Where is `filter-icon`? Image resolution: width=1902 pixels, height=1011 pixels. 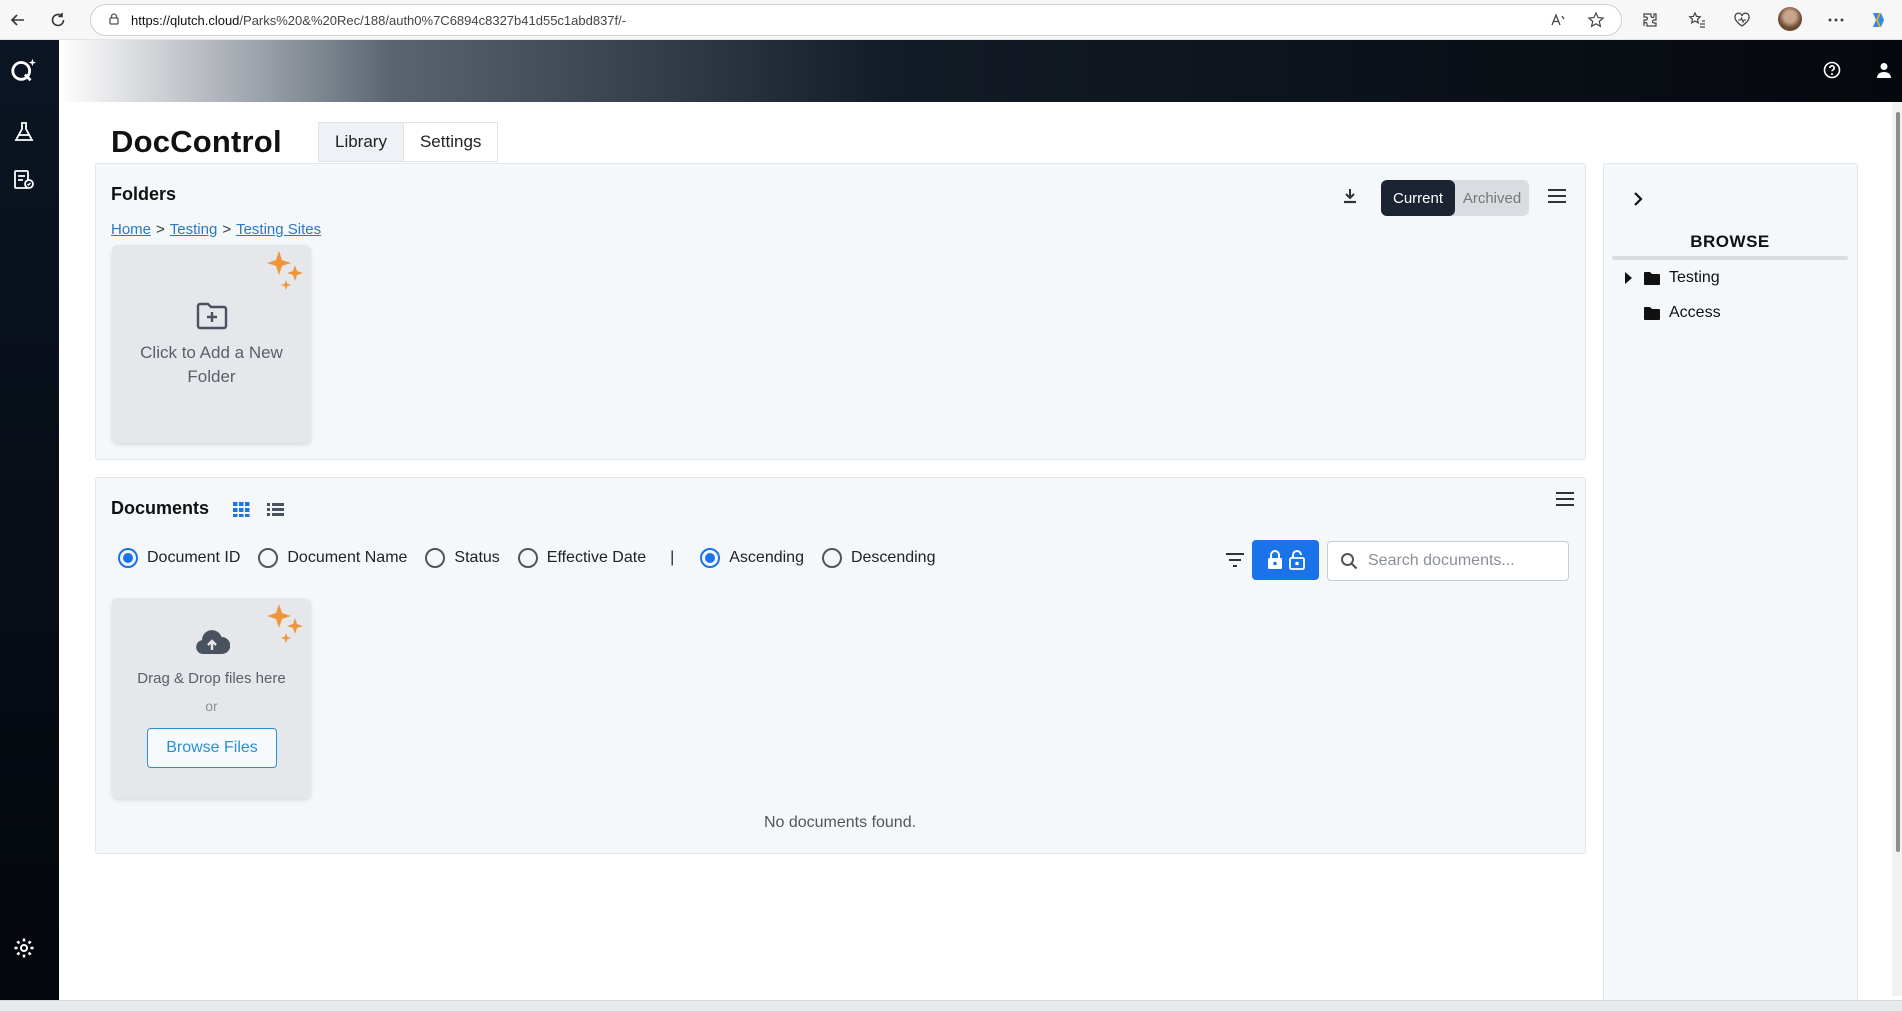
filter-icon is located at coordinates (1235, 560).